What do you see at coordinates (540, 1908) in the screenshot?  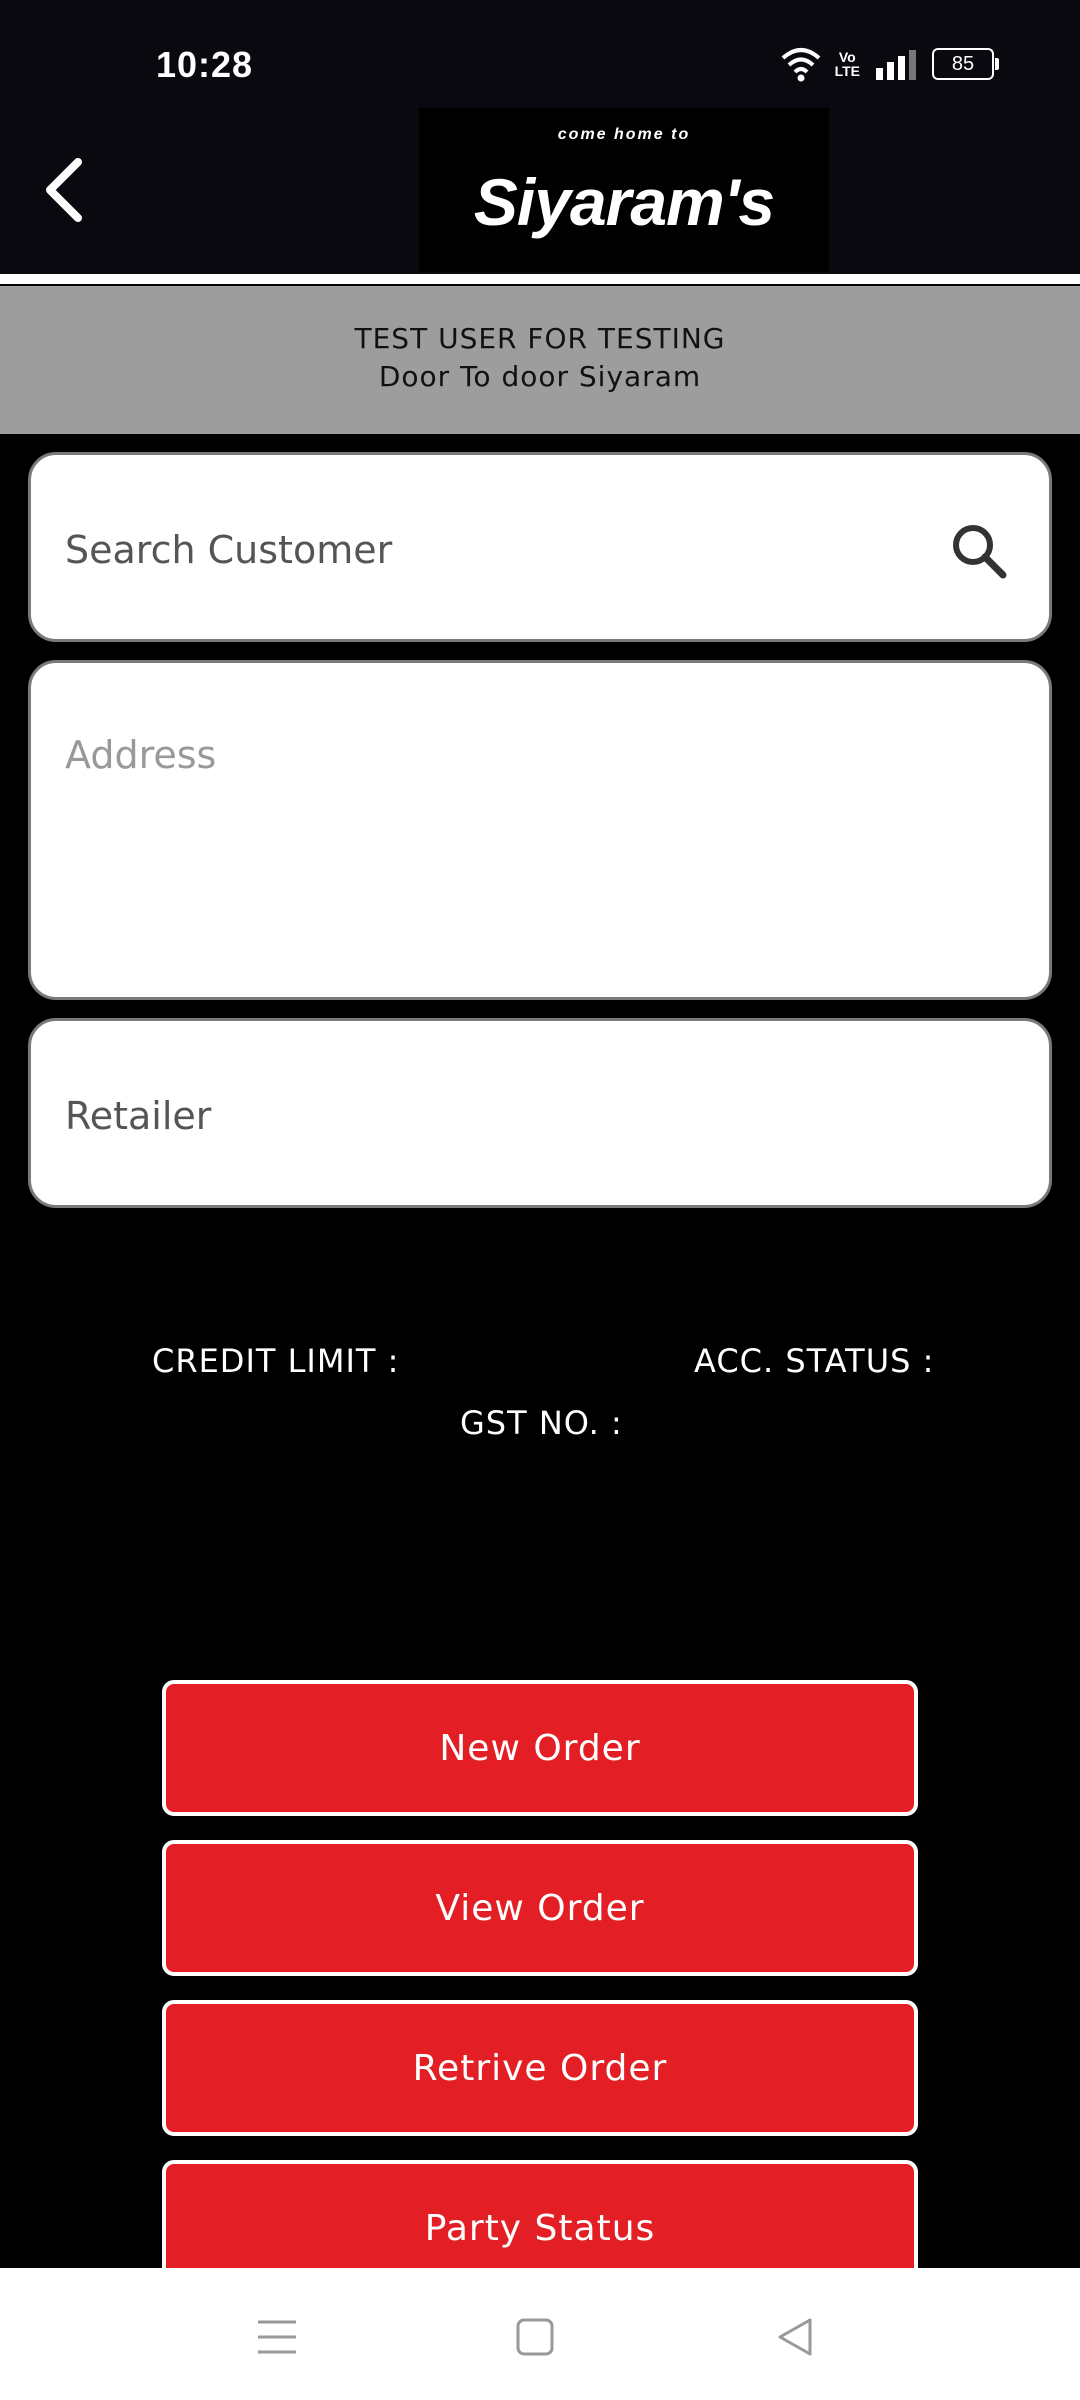 I see `view-order-button: View Order` at bounding box center [540, 1908].